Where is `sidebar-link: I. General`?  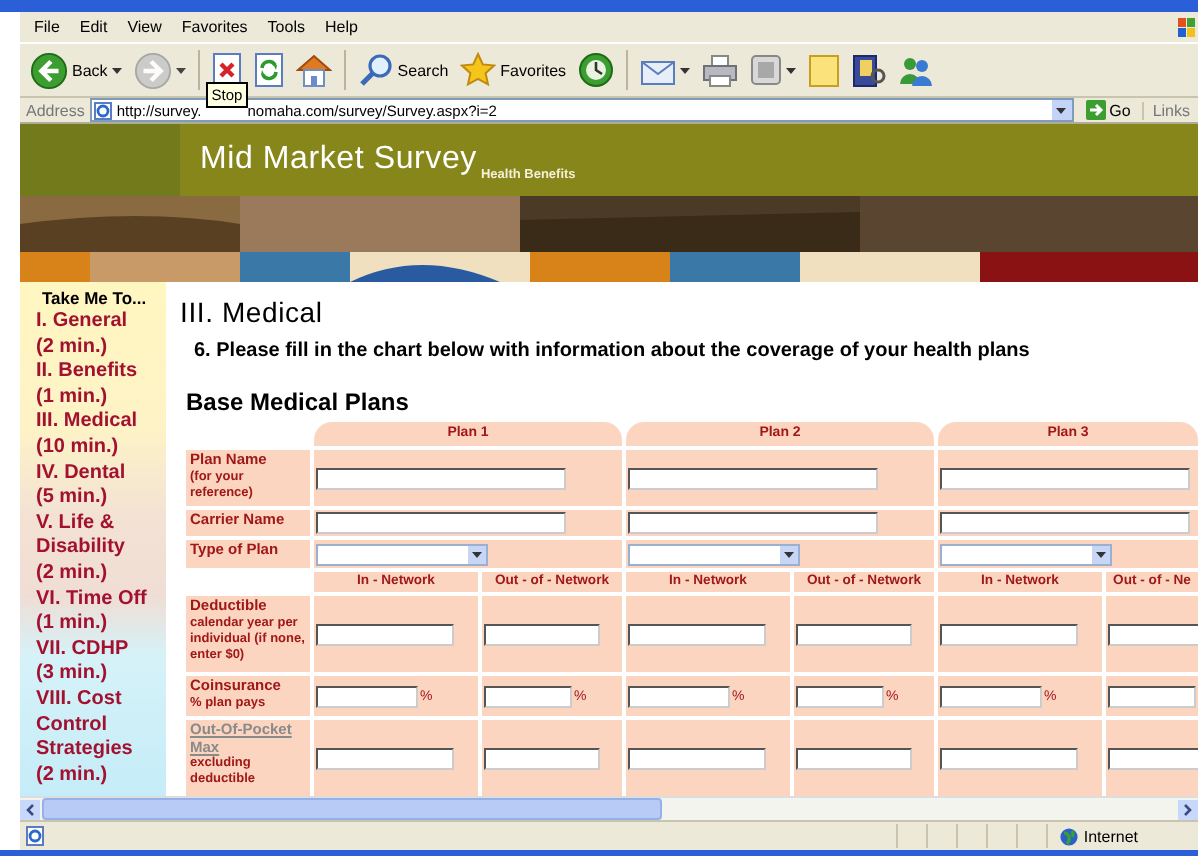
sidebar-link: I. General is located at coordinates (100, 323).